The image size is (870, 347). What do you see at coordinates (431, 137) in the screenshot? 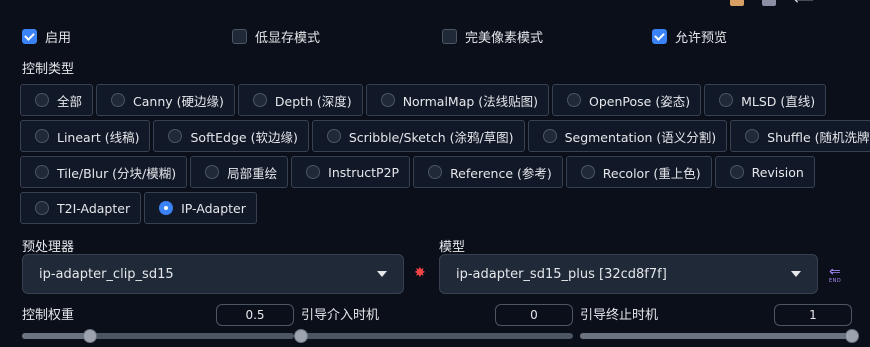
I see `option-label: Scribble/Sketch (涂鸦/草图)` at bounding box center [431, 137].